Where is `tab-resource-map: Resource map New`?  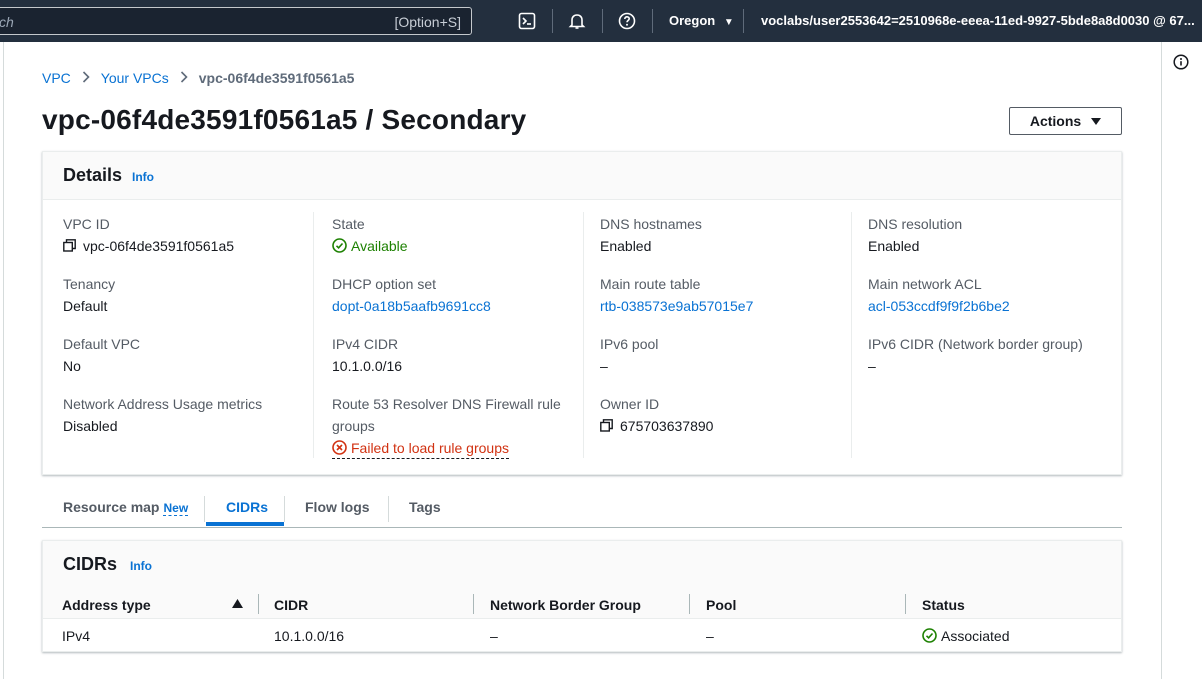 tab-resource-map: Resource map New is located at coordinates (126, 507).